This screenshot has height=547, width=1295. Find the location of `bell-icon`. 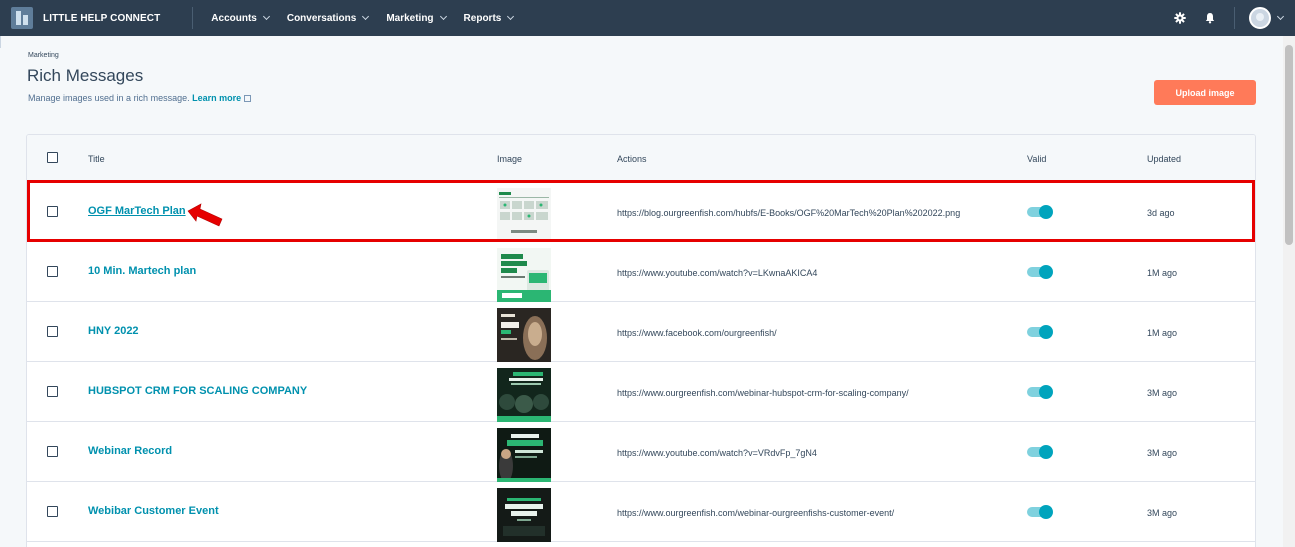

bell-icon is located at coordinates (1210, 18).